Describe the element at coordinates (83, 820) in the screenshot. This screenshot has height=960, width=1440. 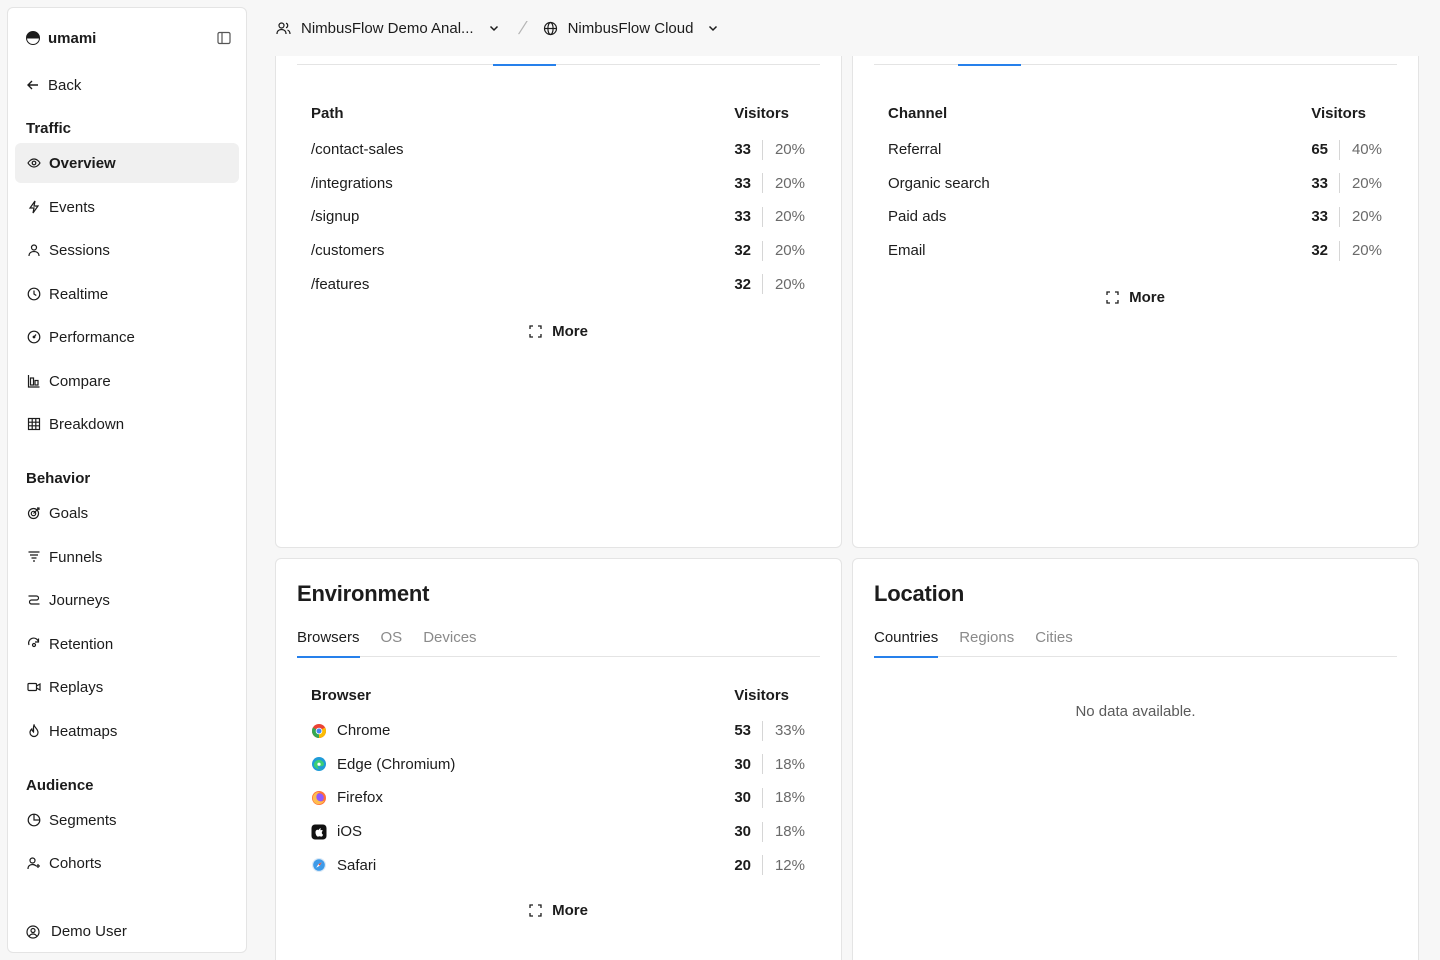
I see `sidebar-item-label: Segments` at that location.